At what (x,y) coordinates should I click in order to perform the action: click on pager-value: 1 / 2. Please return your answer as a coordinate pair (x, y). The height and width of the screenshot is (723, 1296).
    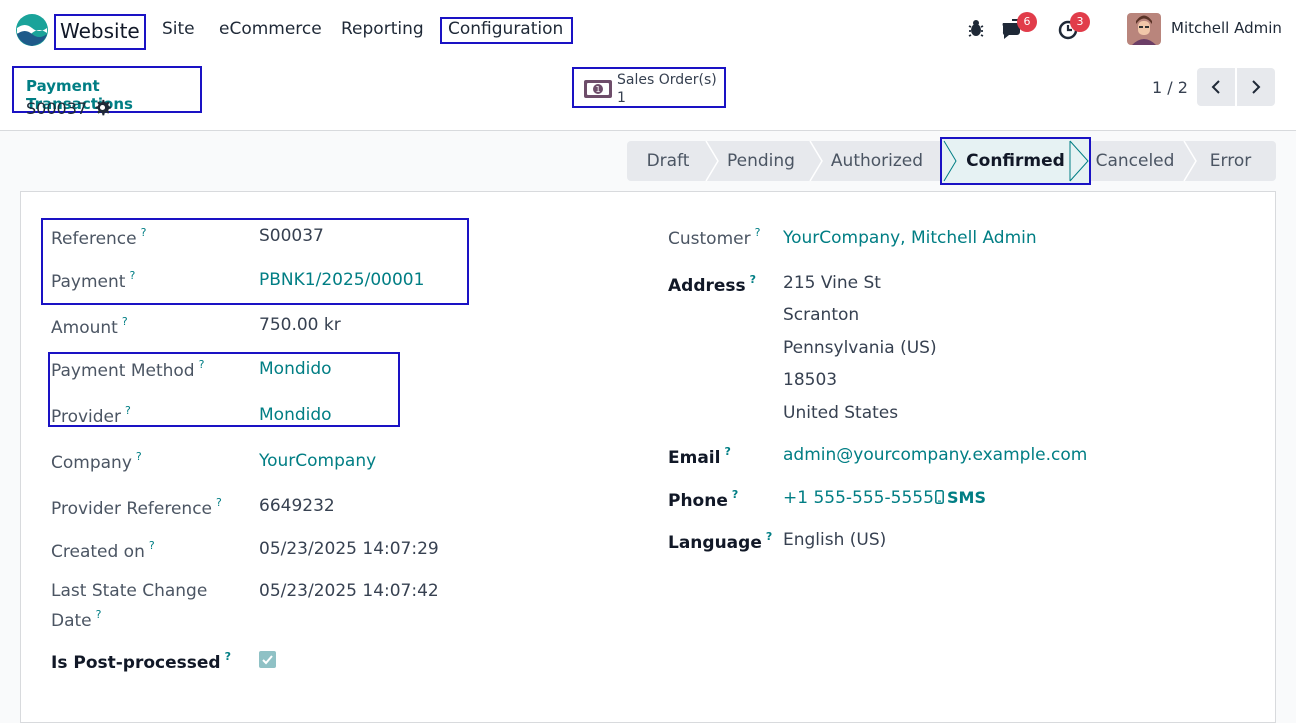
    Looking at the image, I should click on (1170, 87).